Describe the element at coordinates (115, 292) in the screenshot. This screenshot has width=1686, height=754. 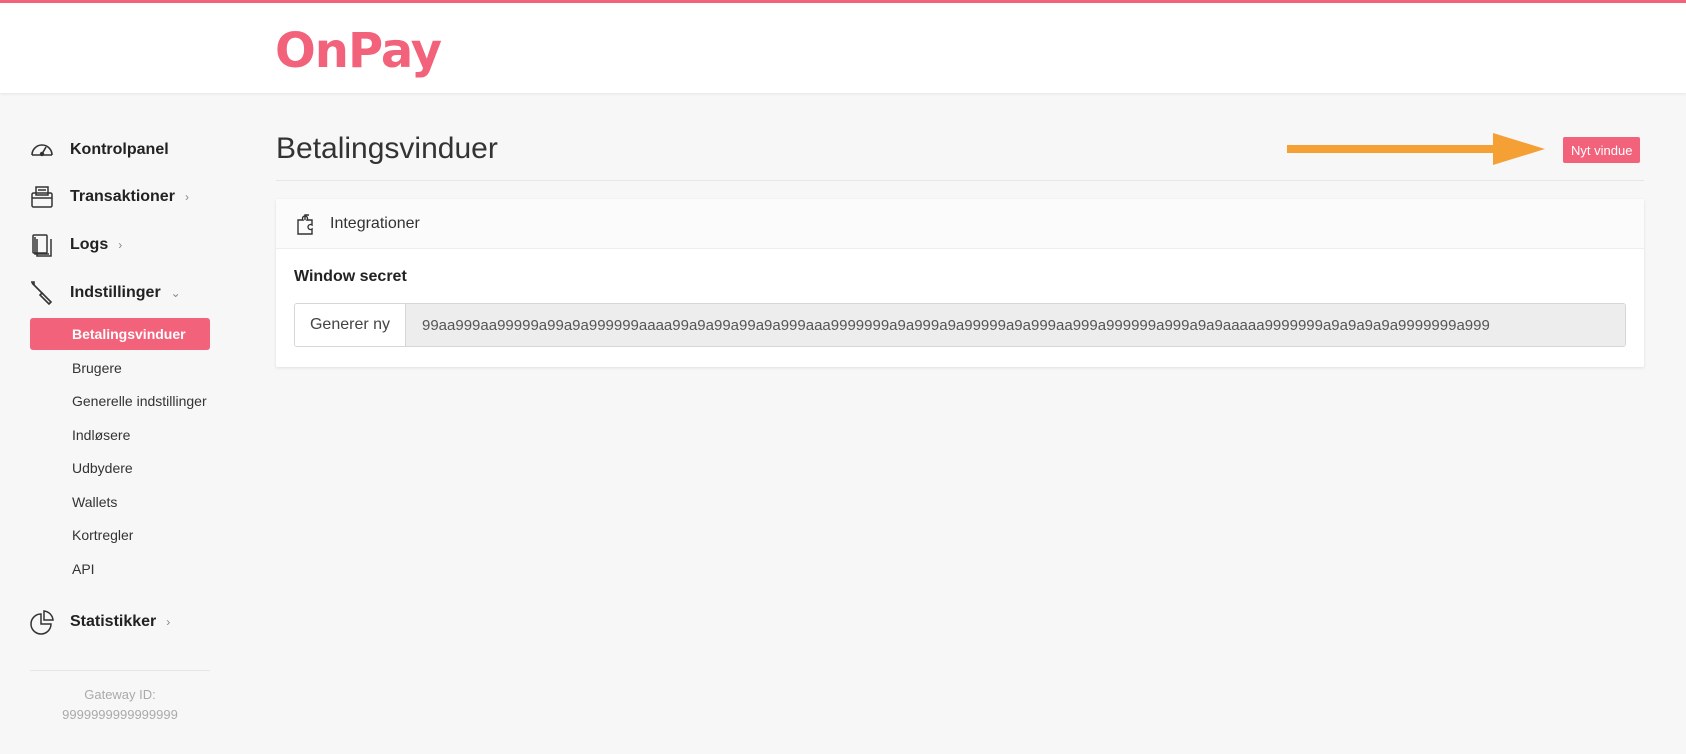
I see `sidebar-item-label: Indstillinger` at that location.